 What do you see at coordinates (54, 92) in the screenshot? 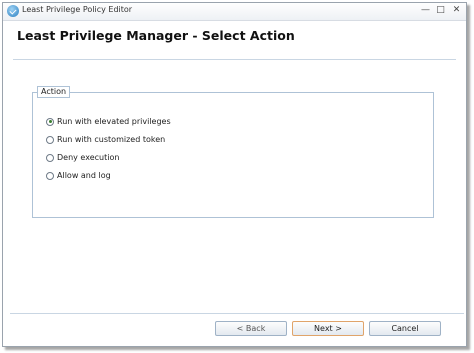
I see `action-group-legend: Action` at bounding box center [54, 92].